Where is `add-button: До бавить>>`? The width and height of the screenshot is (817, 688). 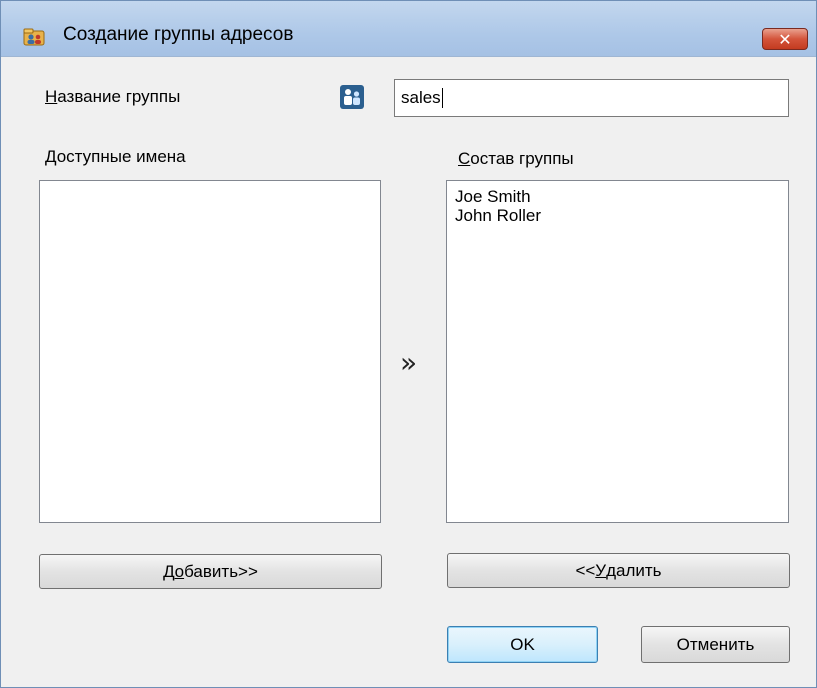
add-button: До бавить>> is located at coordinates (210, 571).